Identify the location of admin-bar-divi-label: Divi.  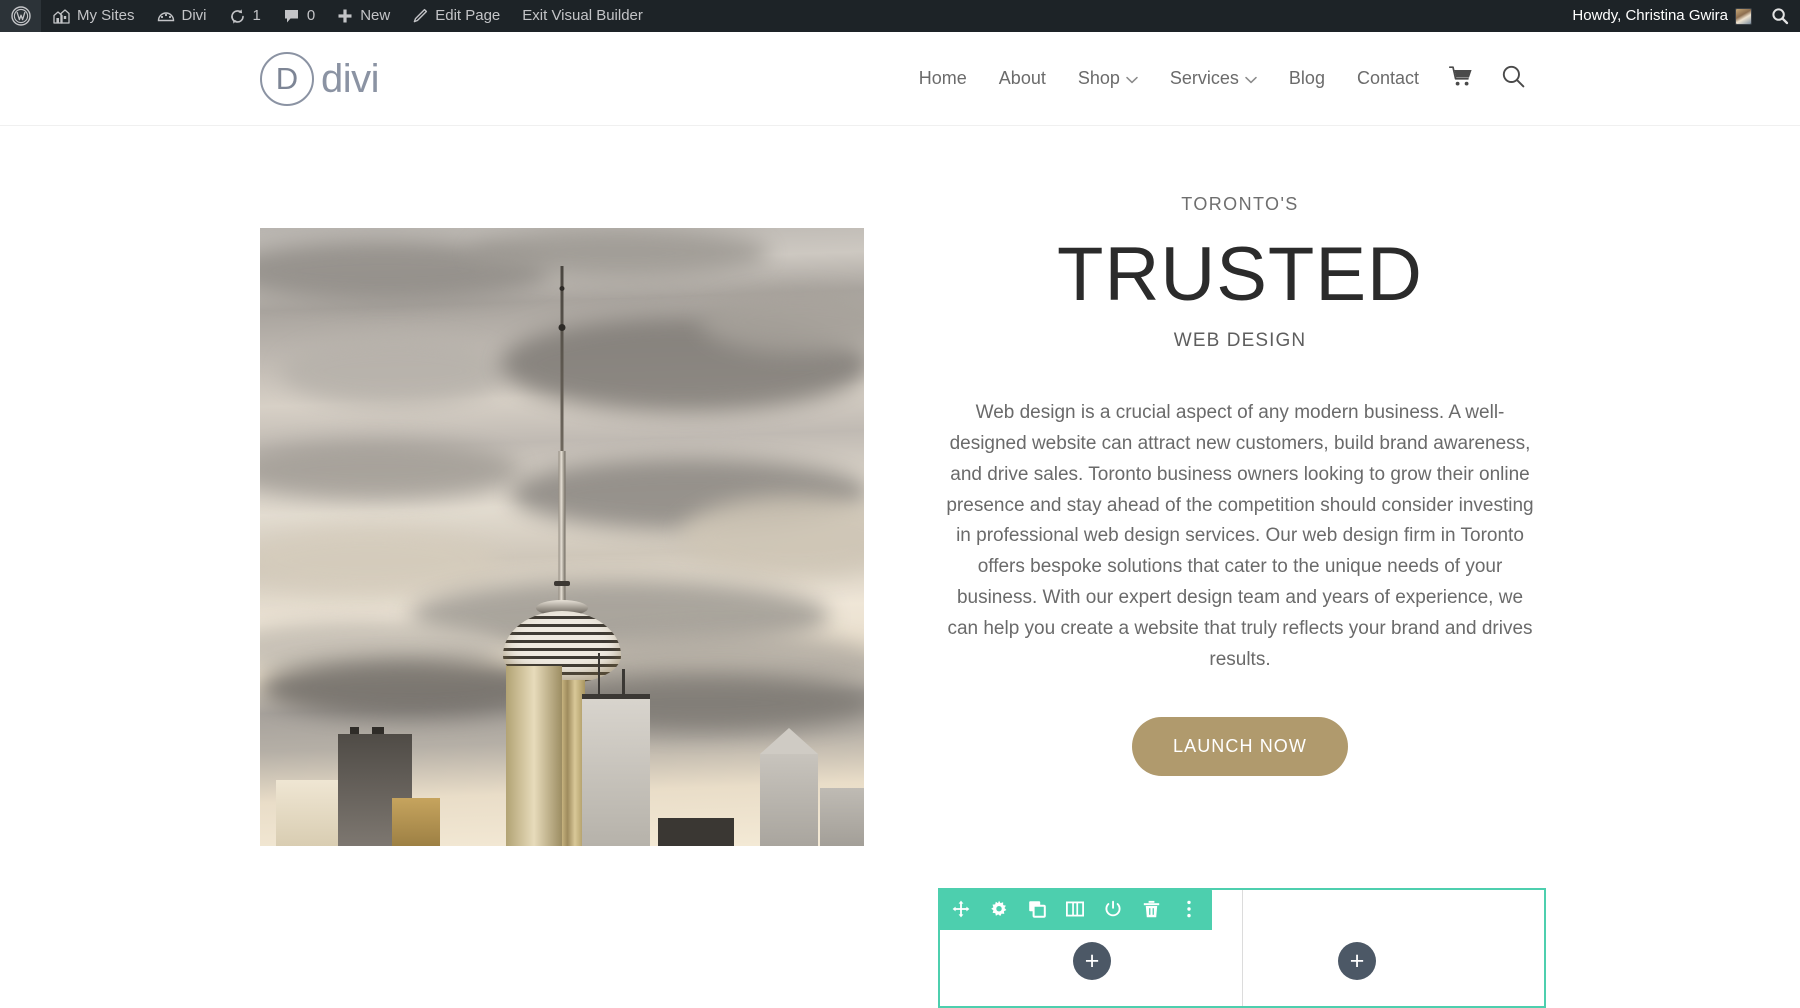
(194, 15).